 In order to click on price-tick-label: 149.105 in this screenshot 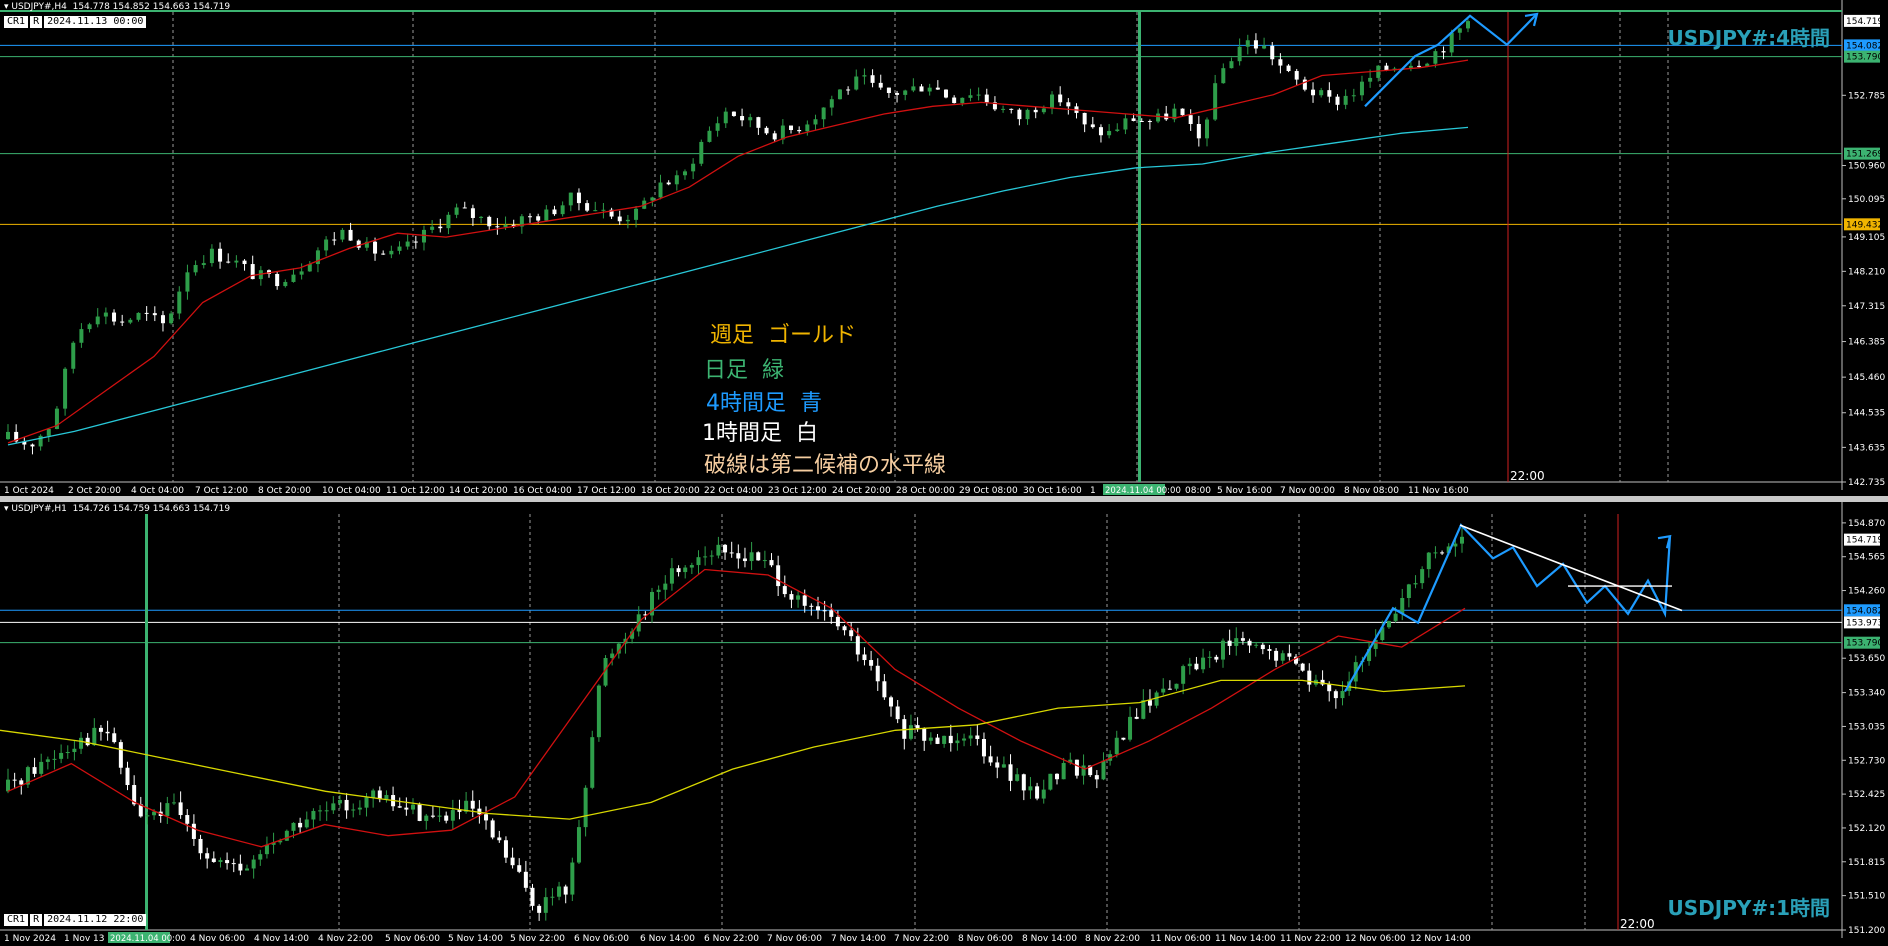, I will do `click(1866, 238)`.